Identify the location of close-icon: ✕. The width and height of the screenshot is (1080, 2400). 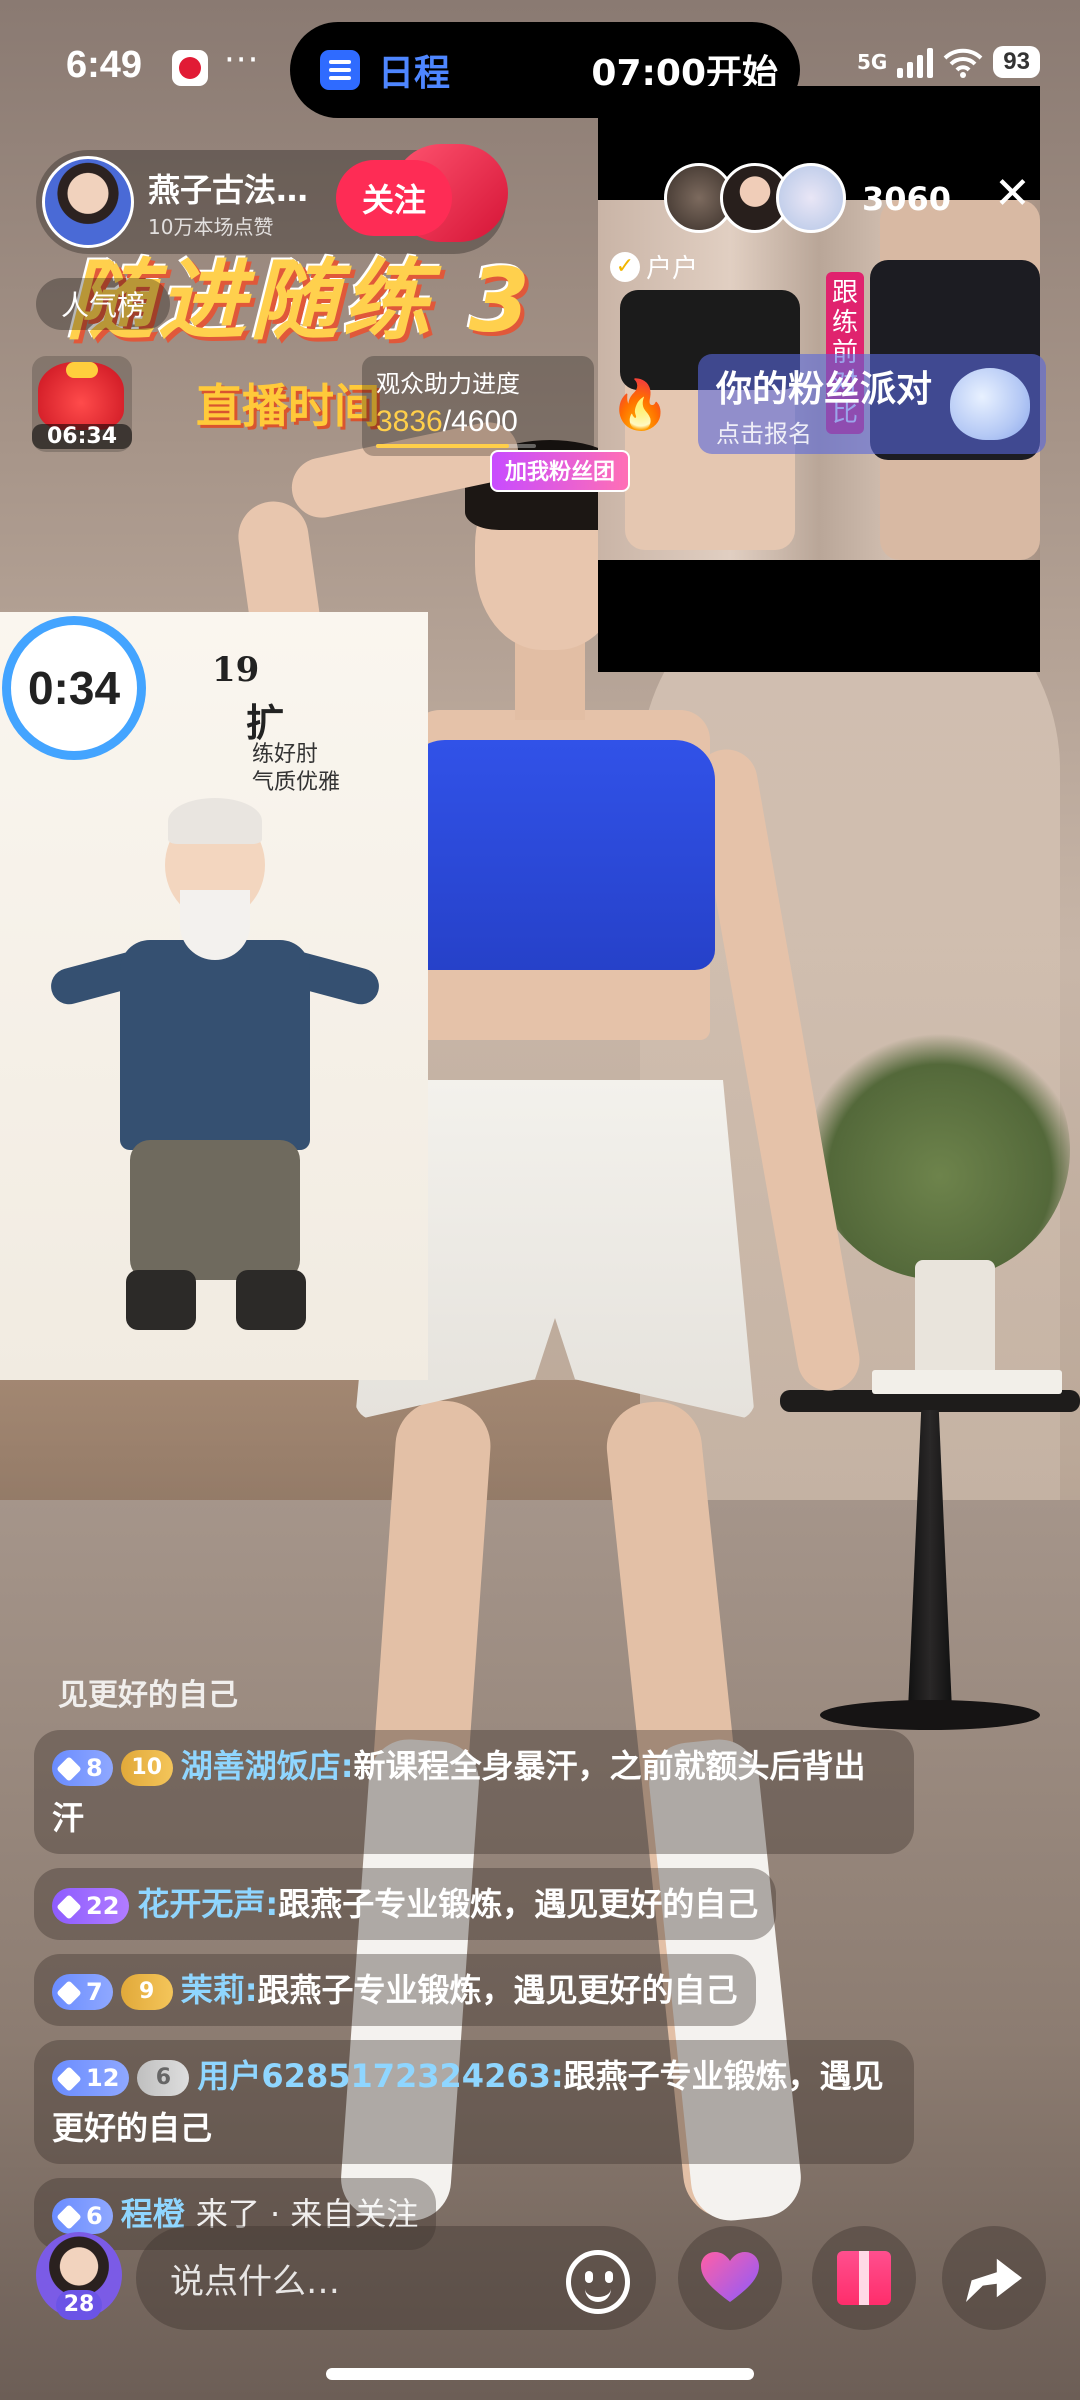
(1012, 194).